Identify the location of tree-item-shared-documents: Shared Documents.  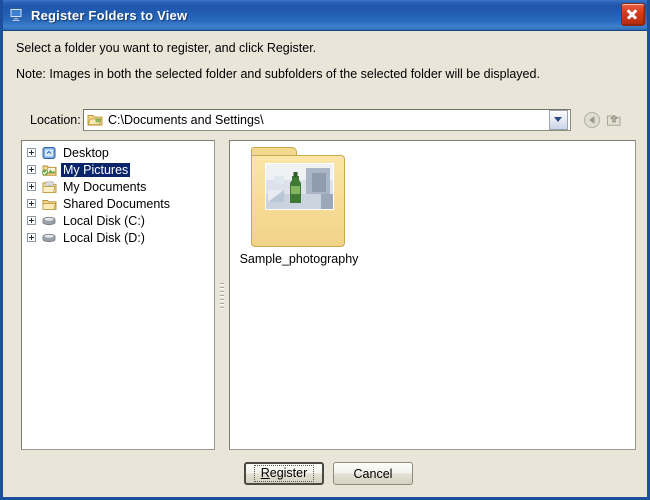
(118, 203).